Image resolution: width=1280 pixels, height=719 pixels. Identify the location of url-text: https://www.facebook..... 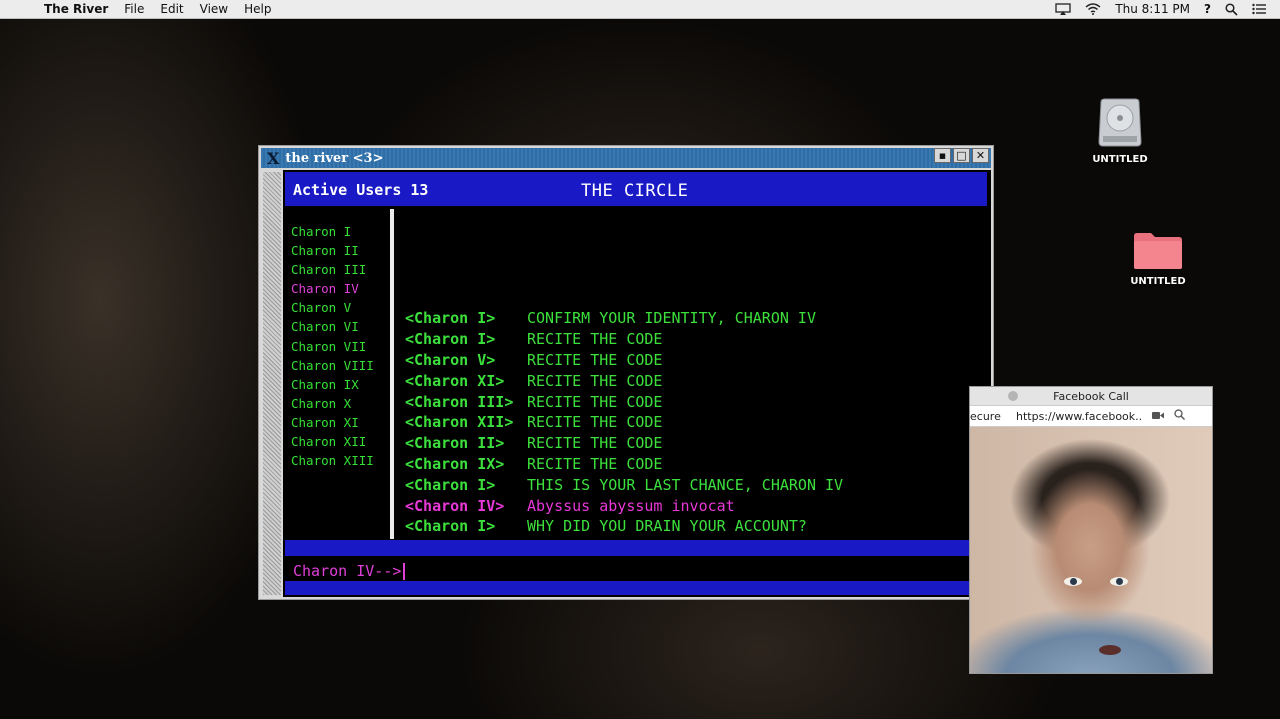
(1079, 416).